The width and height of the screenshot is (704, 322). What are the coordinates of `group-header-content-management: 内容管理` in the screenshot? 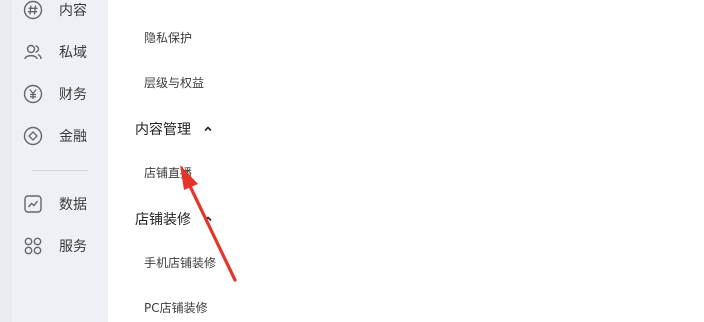 It's located at (174, 129).